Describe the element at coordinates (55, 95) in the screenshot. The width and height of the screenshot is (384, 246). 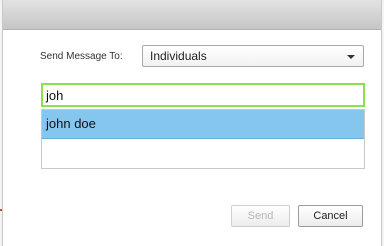
I see `recipient-search-value: joh` at that location.